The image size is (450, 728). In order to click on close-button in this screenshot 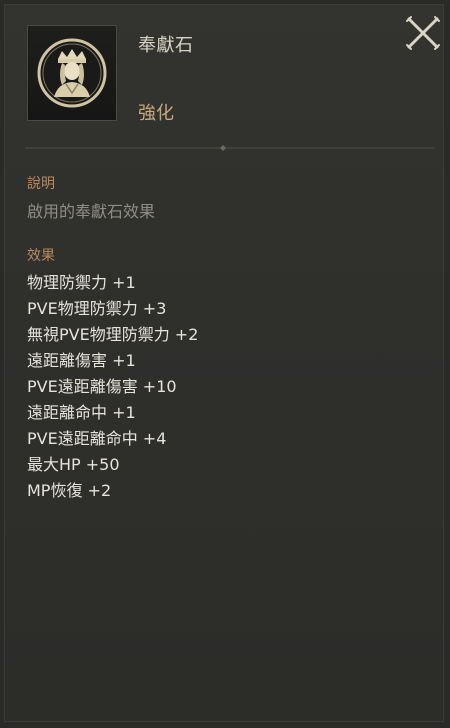, I will do `click(423, 33)`.